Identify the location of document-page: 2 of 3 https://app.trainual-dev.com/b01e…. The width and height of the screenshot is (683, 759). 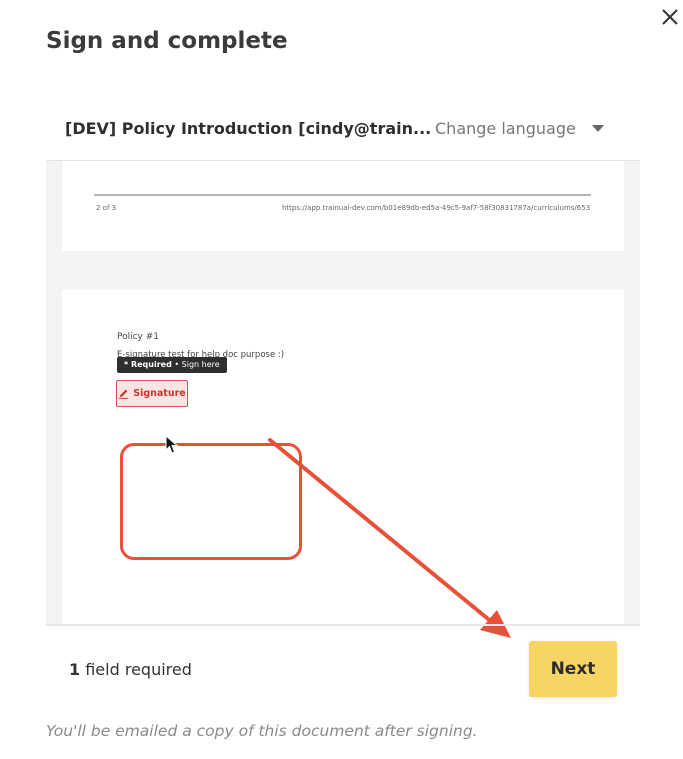
(343, 206).